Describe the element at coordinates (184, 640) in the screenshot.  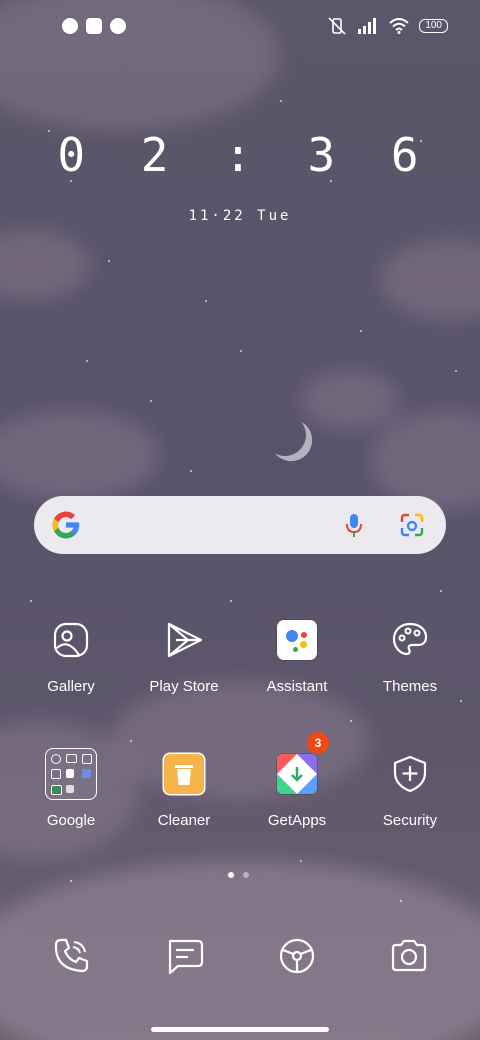
I see `play-store-icon` at that location.